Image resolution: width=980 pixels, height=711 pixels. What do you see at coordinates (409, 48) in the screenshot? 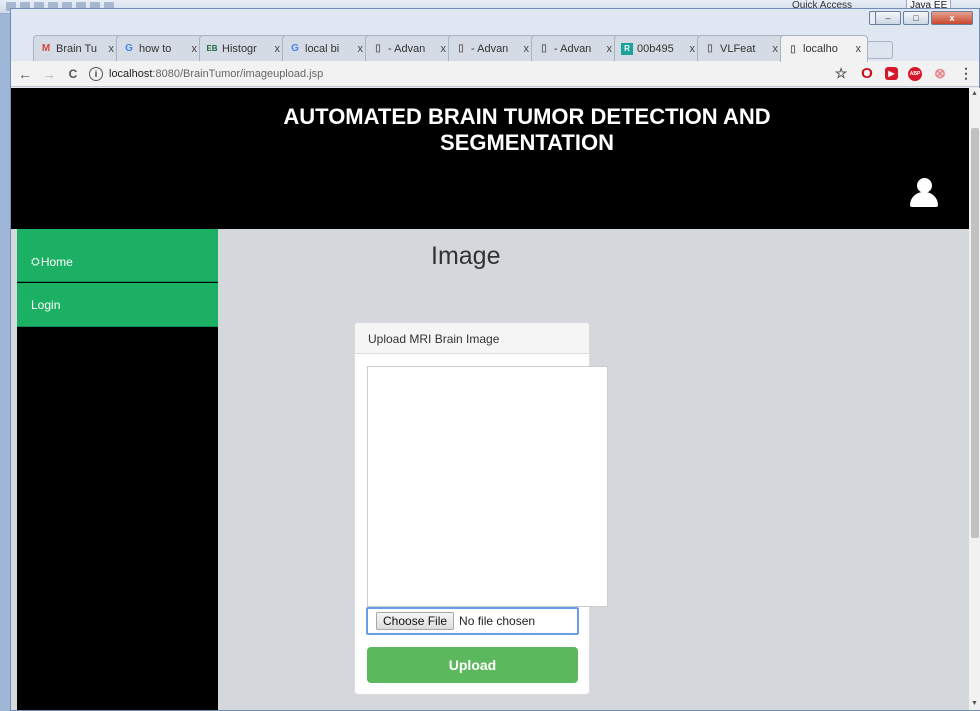
I see `tab-advan-1: ▯ - Advan x` at bounding box center [409, 48].